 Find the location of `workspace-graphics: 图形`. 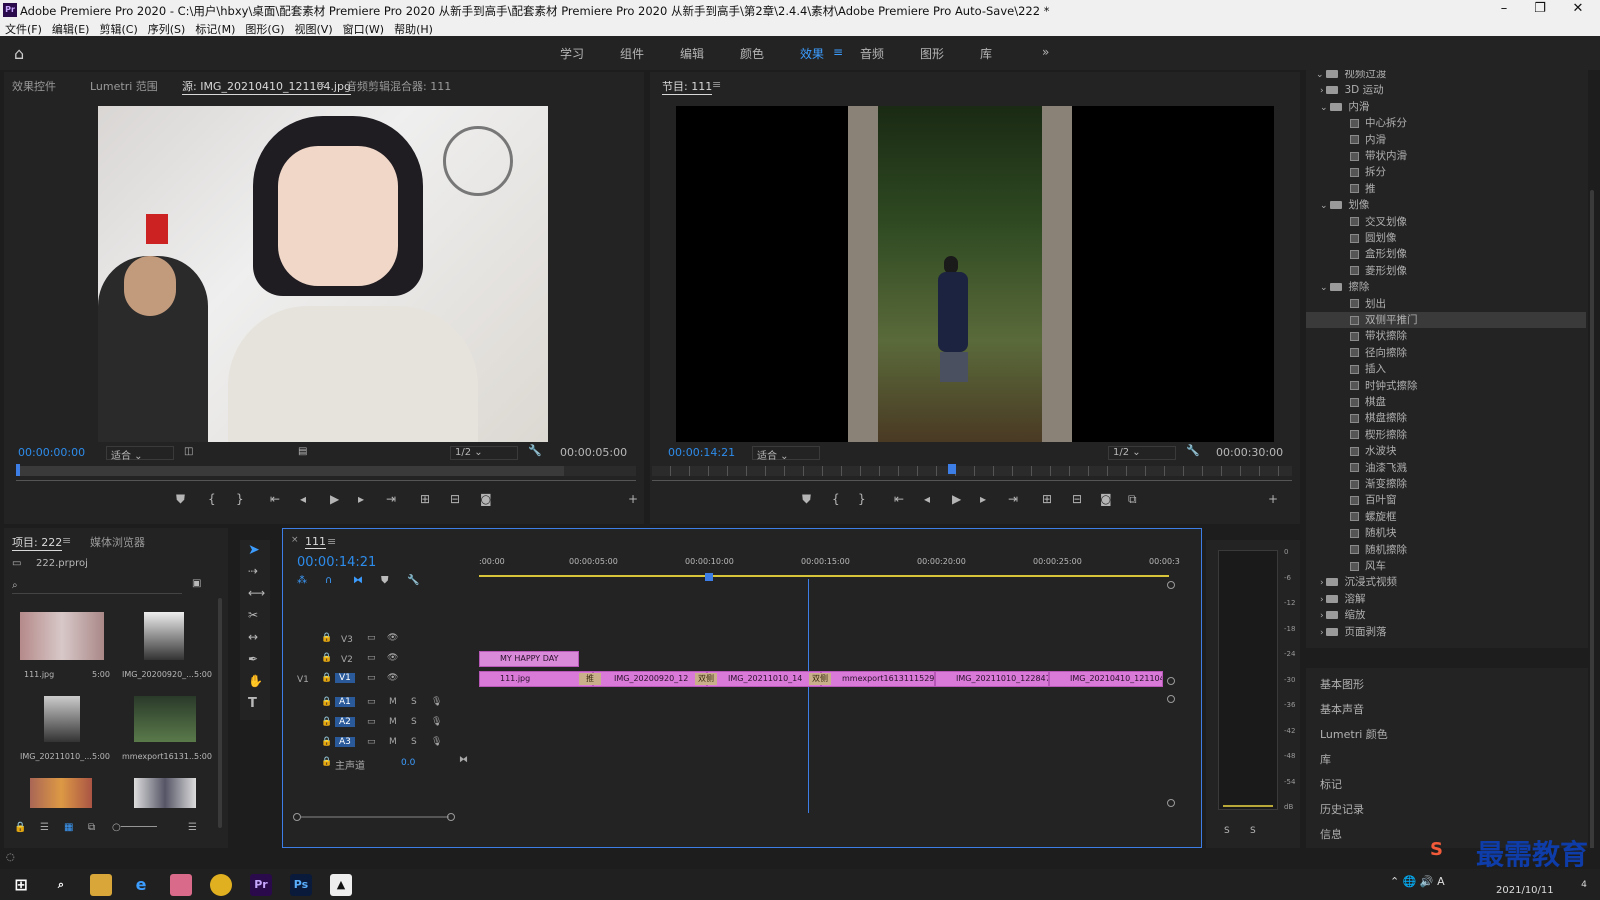

workspace-graphics: 图形 is located at coordinates (932, 53).